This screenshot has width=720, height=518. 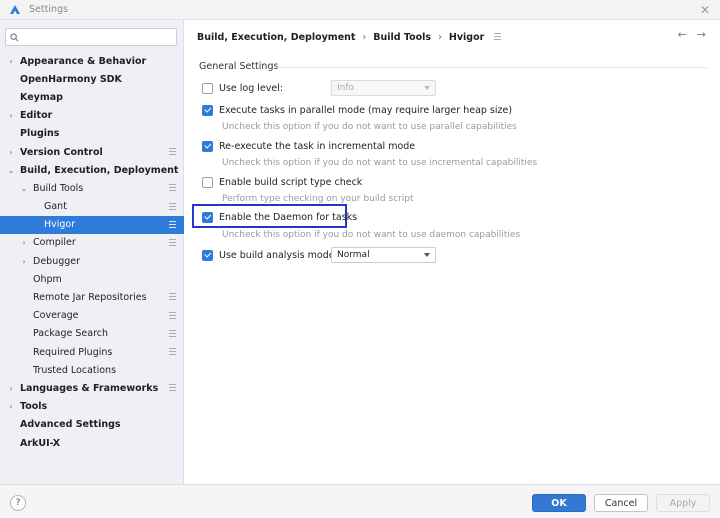 I want to click on use-log-level-label: Use log level:, so click(x=251, y=88).